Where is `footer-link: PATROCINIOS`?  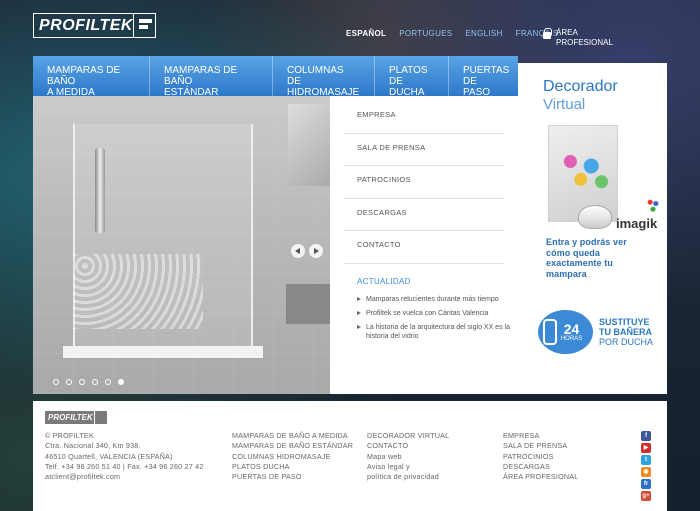 footer-link: PATROCINIOS is located at coordinates (541, 457).